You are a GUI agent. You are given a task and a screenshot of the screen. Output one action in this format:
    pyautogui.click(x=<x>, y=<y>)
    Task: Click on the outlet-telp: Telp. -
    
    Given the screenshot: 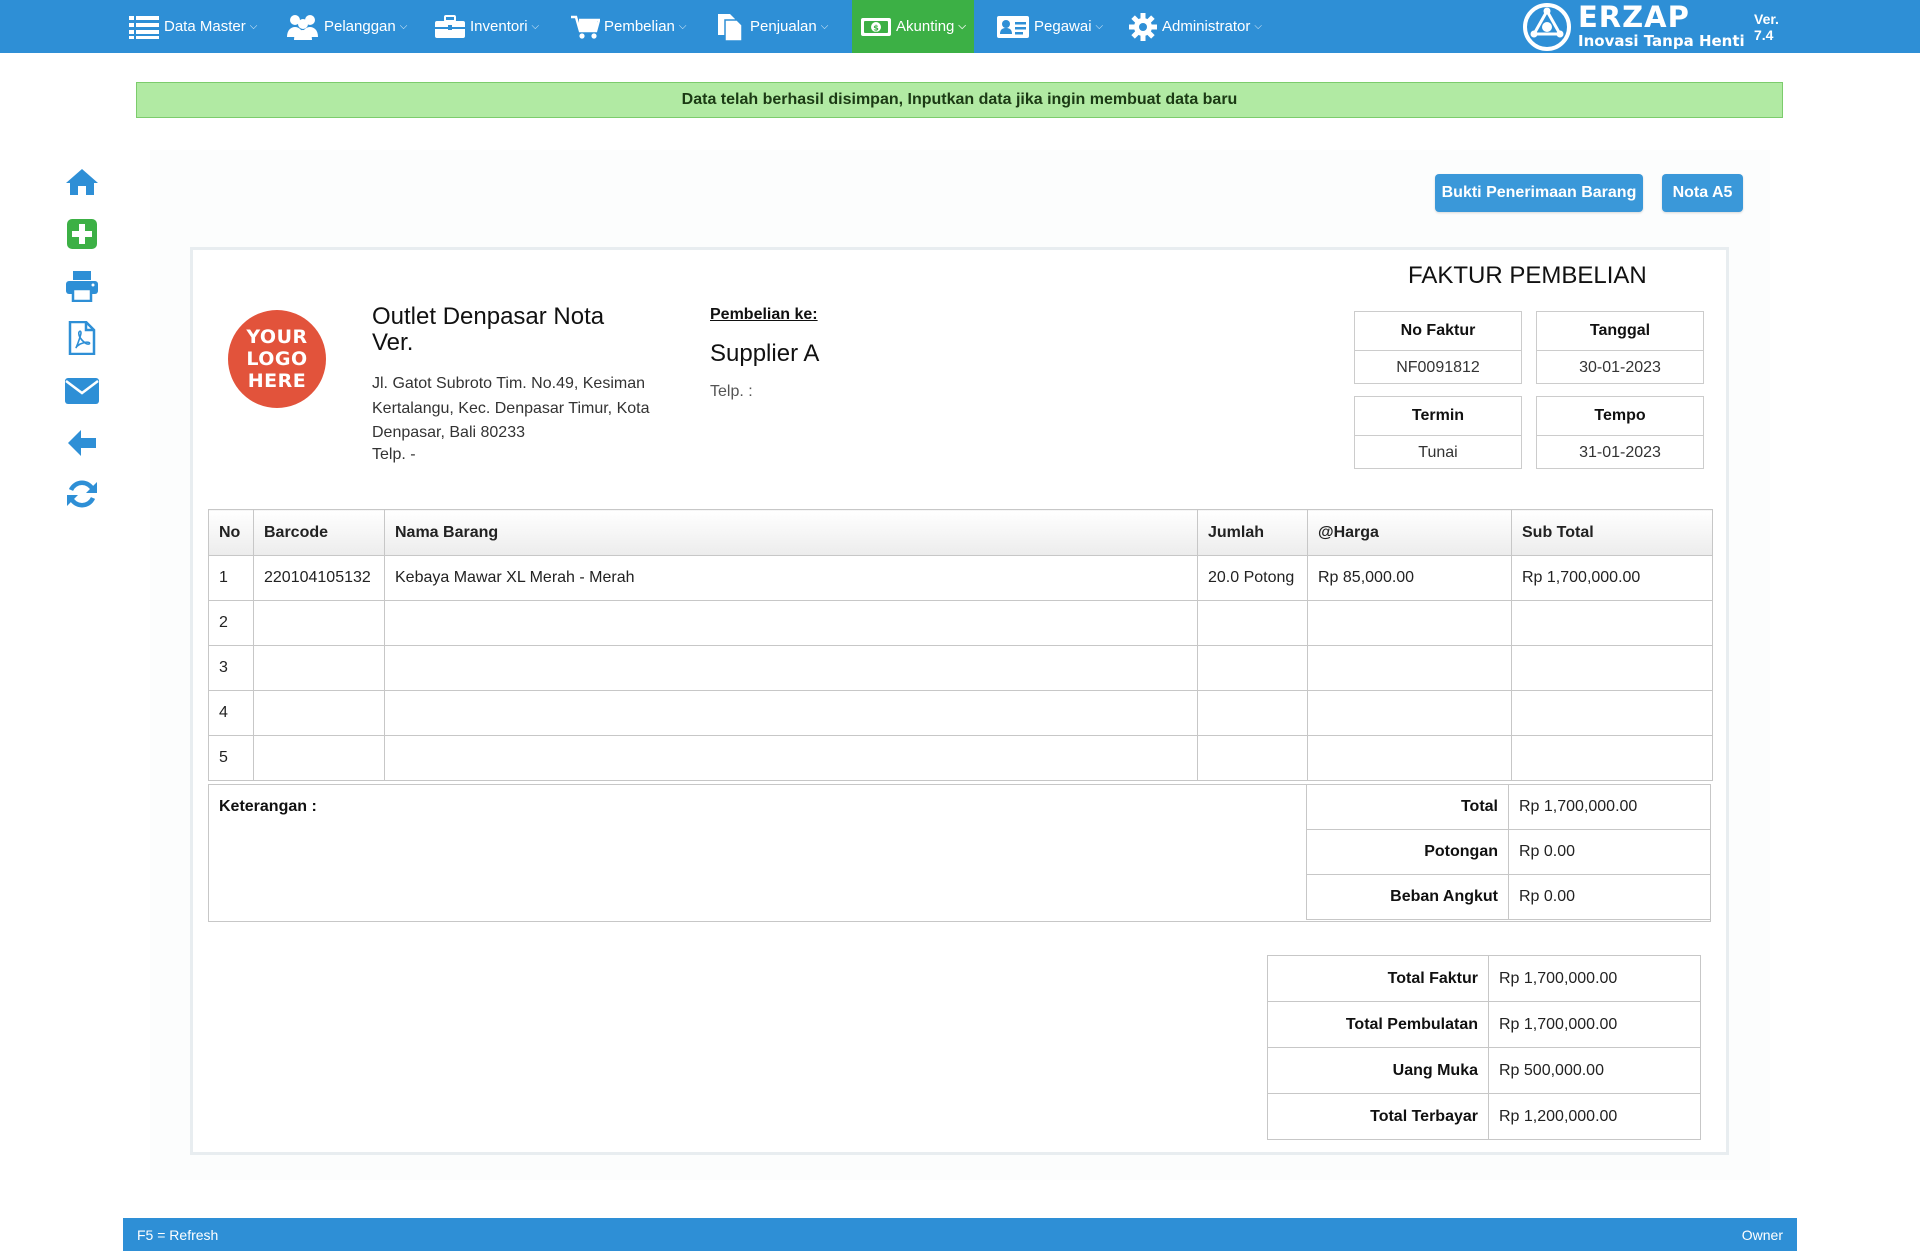 What is the action you would take?
    pyautogui.click(x=394, y=454)
    